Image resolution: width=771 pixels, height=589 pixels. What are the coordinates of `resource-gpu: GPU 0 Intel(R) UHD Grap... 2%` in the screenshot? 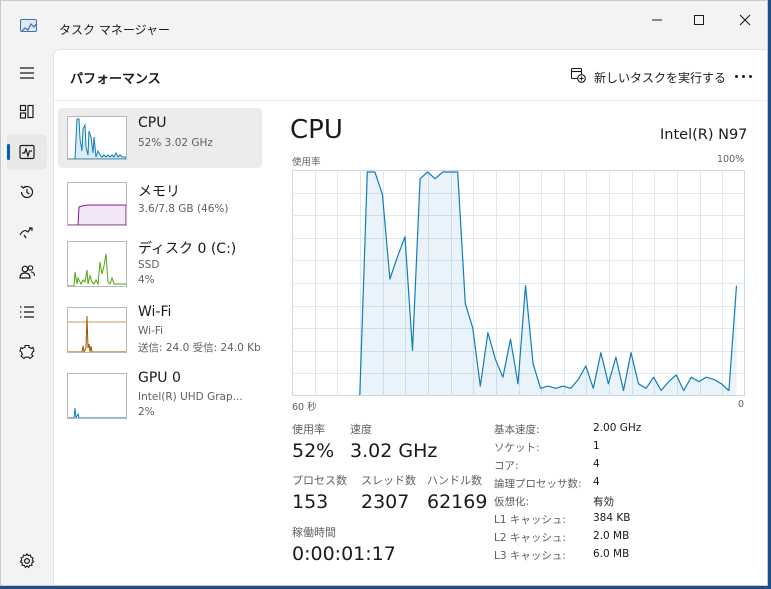 It's located at (160, 395).